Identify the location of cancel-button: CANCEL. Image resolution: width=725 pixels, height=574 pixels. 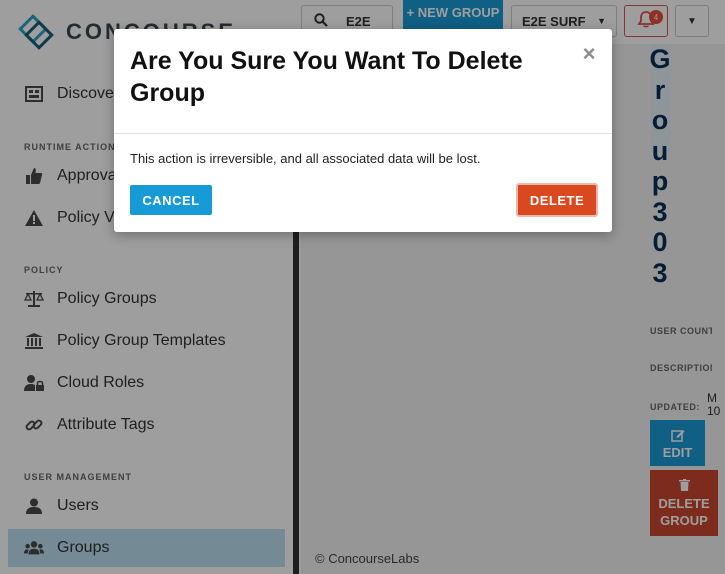
(171, 200).